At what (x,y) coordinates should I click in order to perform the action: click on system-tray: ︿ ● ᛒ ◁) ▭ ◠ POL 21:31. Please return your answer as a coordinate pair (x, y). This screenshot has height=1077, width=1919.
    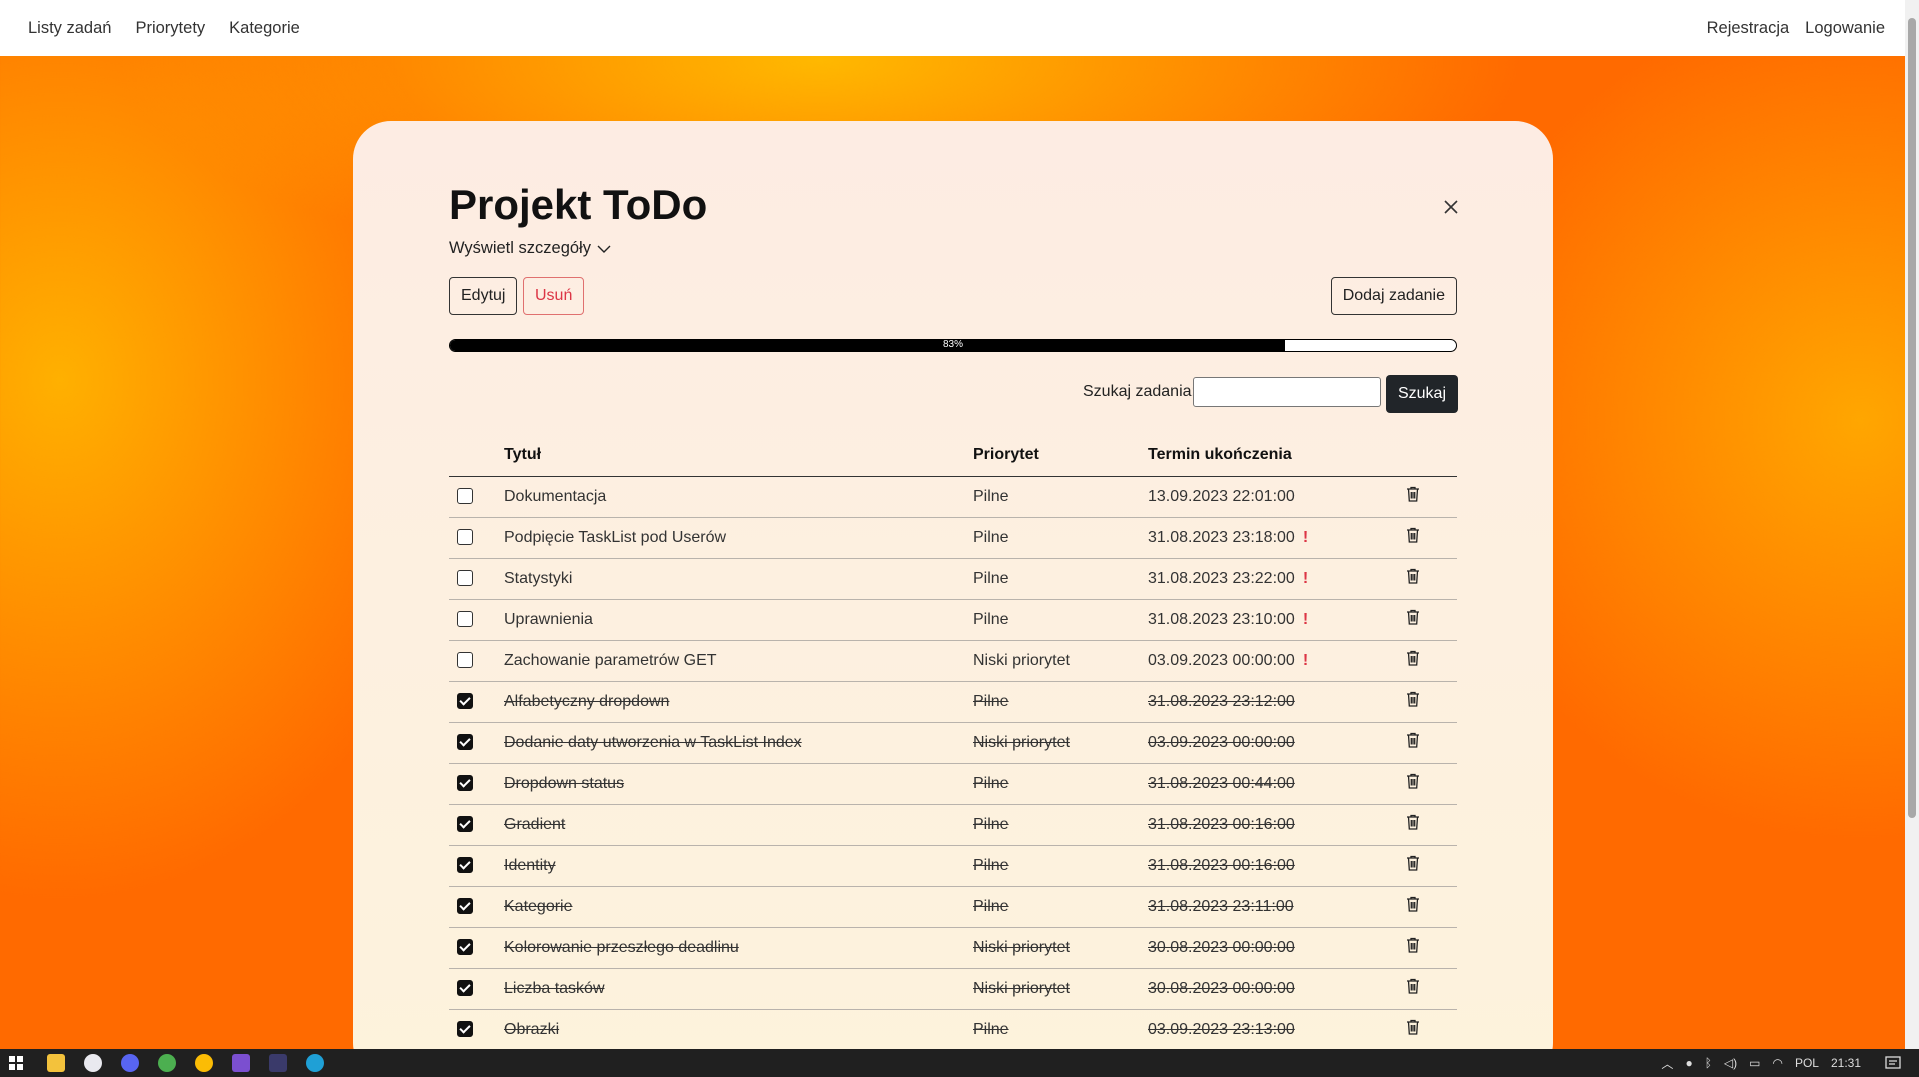
    Looking at the image, I should click on (1755, 1063).